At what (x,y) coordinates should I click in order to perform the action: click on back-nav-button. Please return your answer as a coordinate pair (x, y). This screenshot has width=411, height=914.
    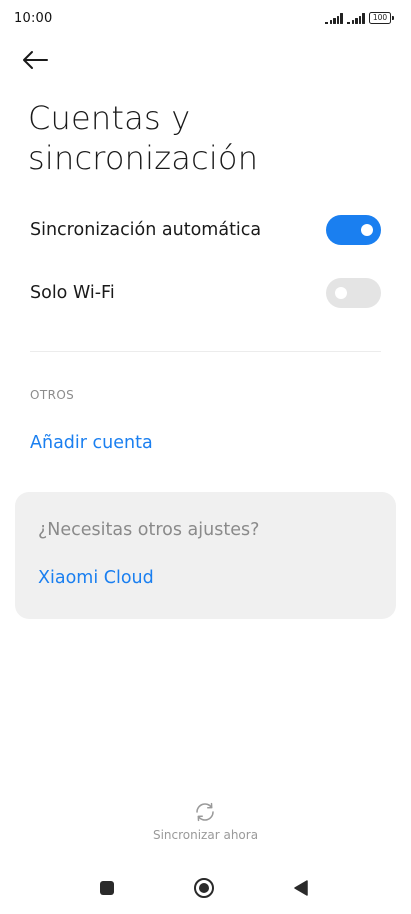
    Looking at the image, I should click on (301, 888).